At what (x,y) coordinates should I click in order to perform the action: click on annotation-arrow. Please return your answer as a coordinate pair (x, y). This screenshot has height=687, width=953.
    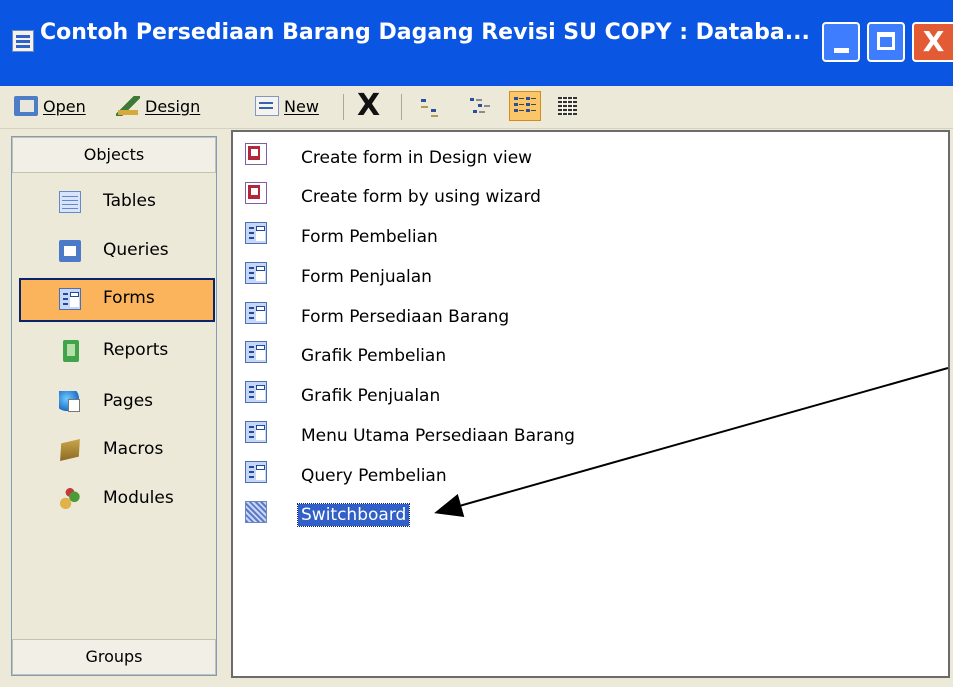
    Looking at the image, I should click on (691, 442).